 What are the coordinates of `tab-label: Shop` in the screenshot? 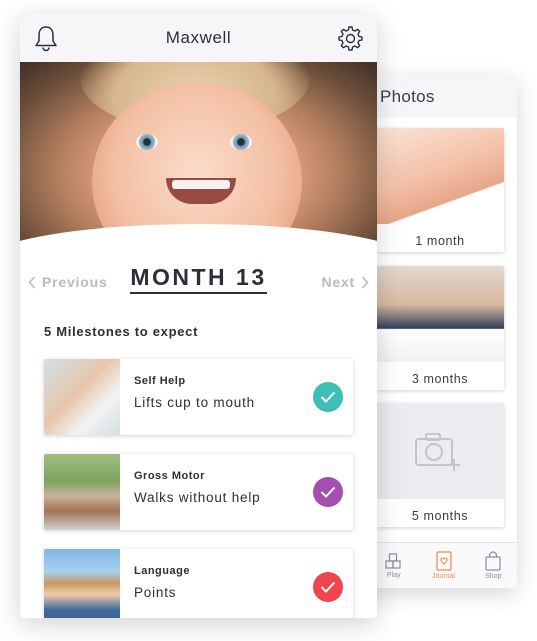 It's located at (493, 576).